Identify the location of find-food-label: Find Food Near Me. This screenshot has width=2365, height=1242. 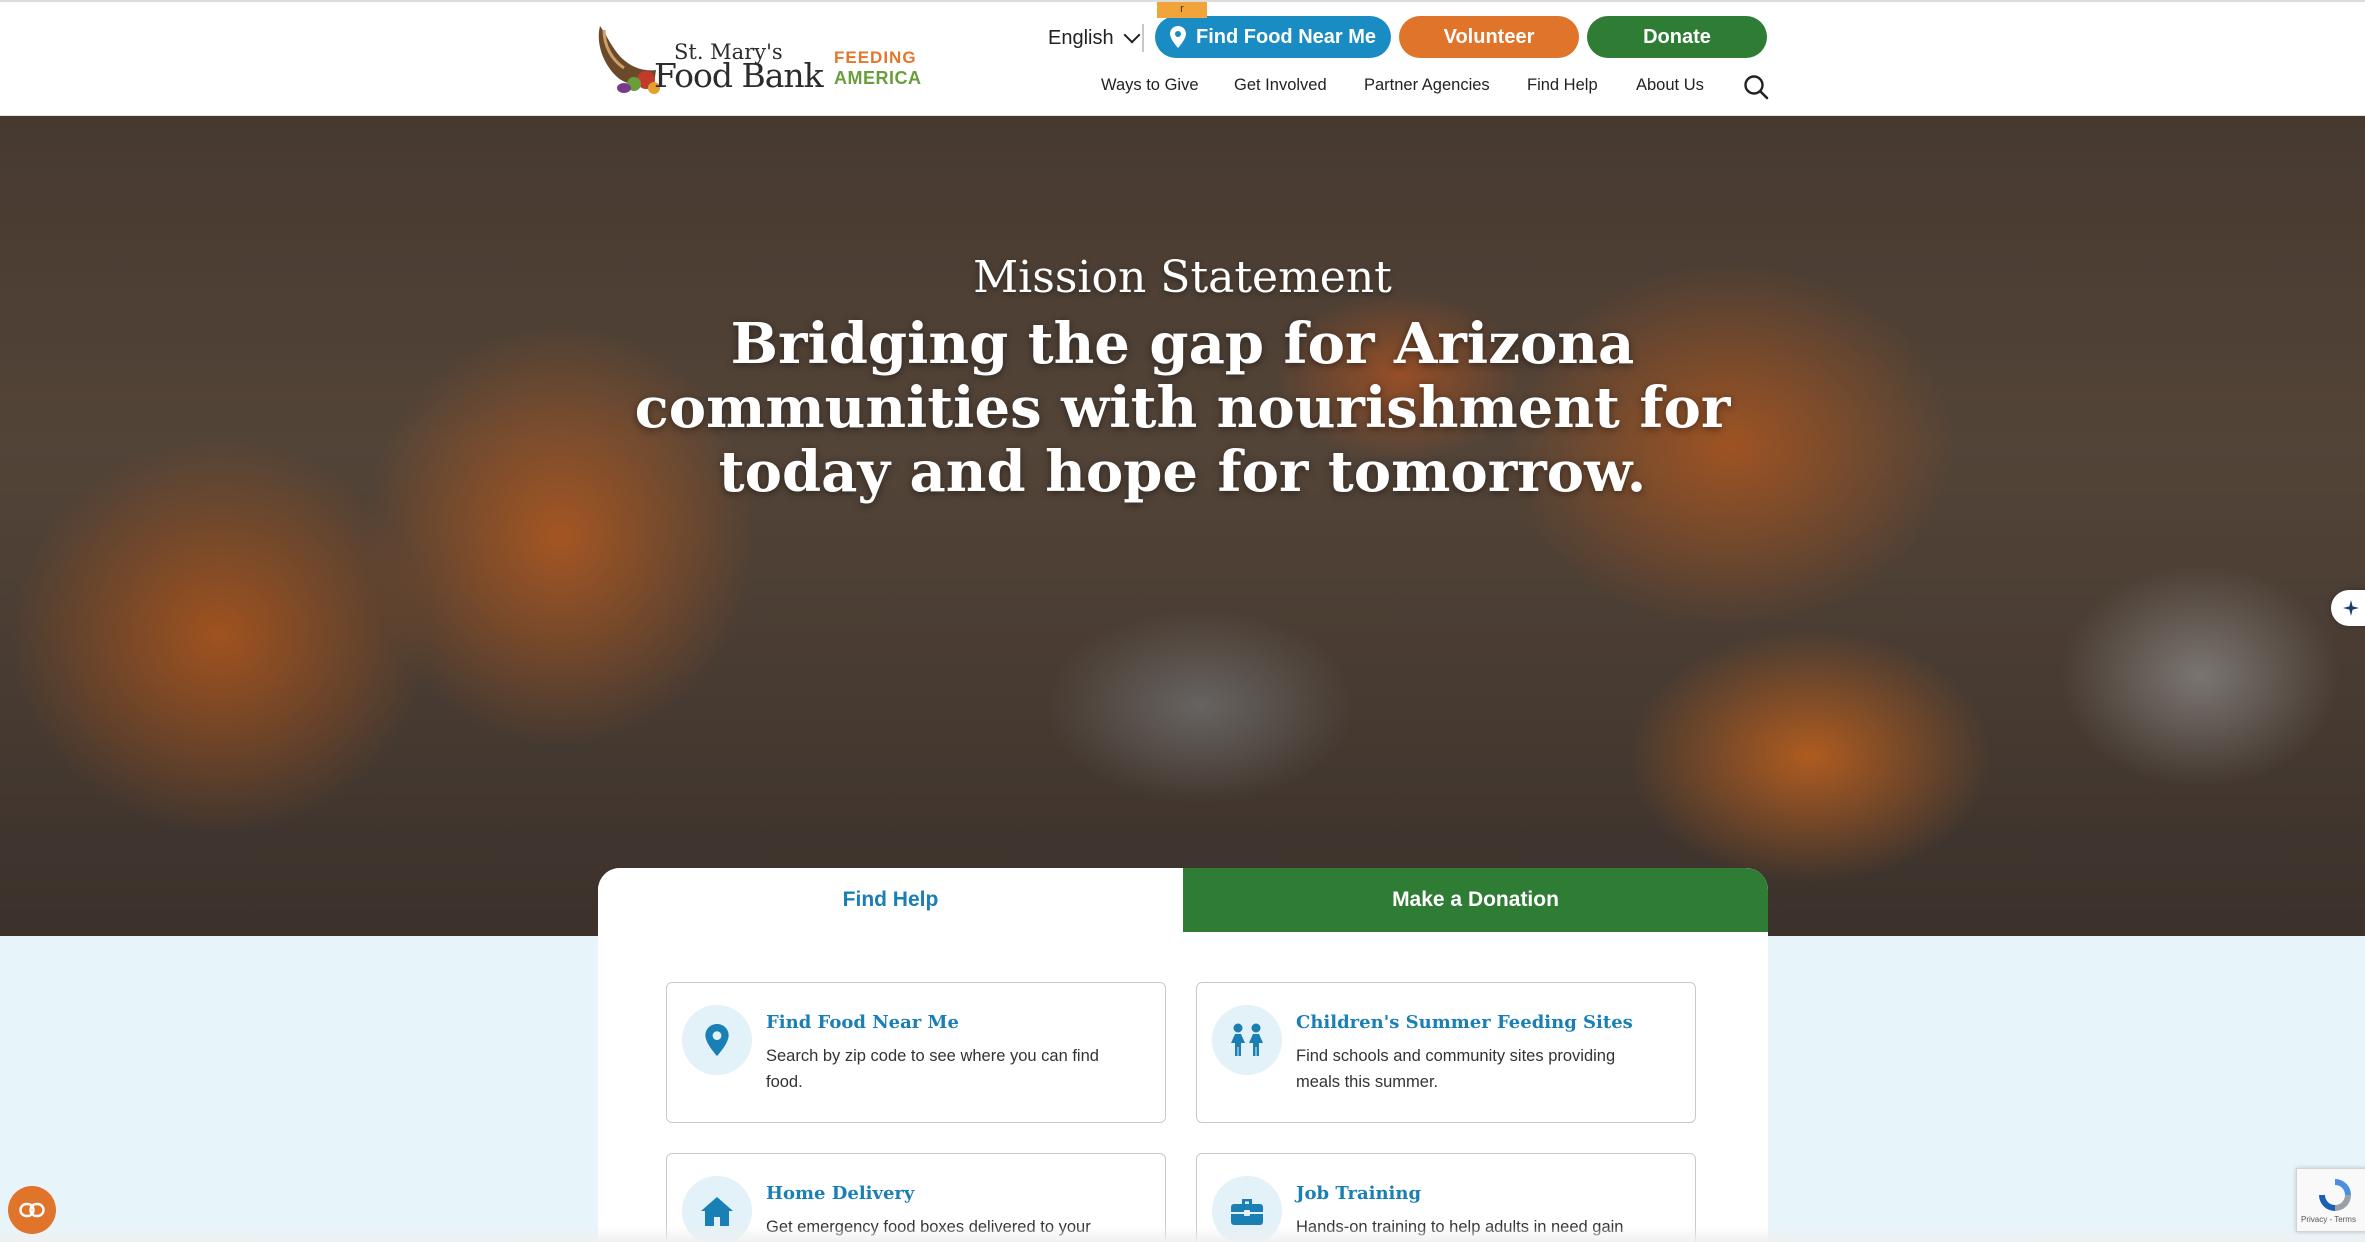
(1286, 36).